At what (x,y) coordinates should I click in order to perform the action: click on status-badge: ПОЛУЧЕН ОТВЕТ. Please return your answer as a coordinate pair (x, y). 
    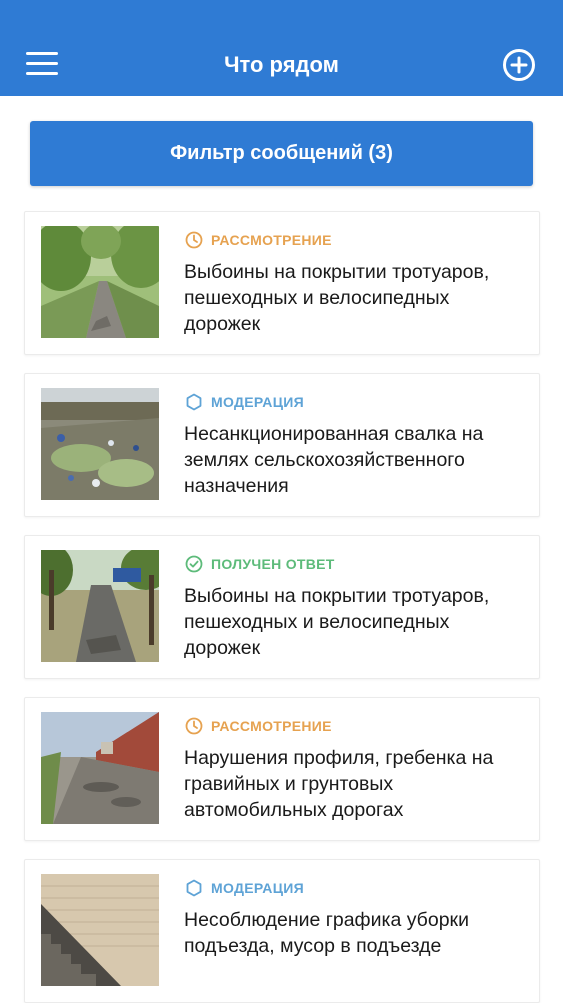
    Looking at the image, I should click on (260, 564).